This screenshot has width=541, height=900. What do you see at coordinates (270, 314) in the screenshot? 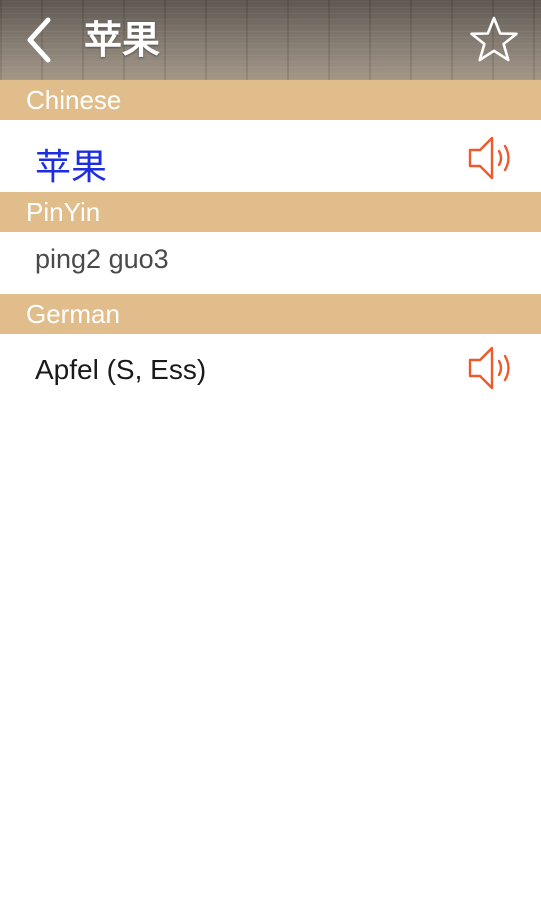
I see `section-header-german: German` at bounding box center [270, 314].